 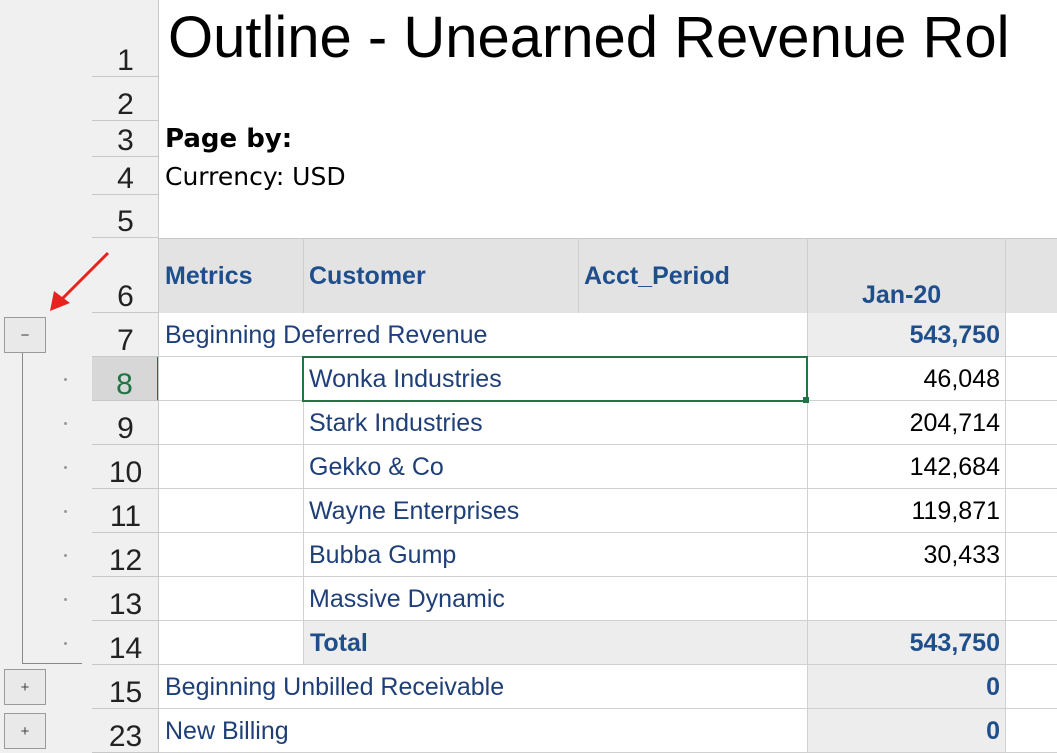 I want to click on value-cell: 204,714, so click(x=905, y=423).